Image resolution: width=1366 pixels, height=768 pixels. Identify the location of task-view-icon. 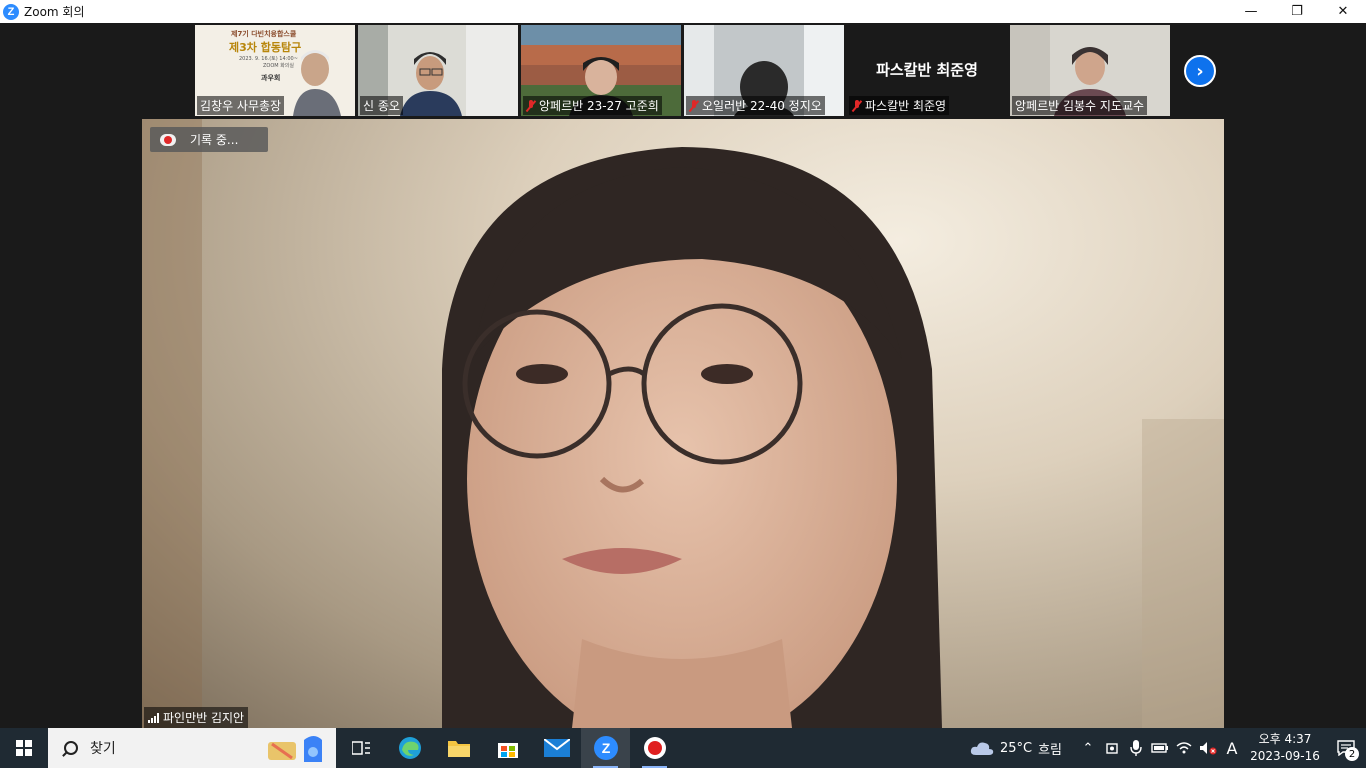
(360, 748).